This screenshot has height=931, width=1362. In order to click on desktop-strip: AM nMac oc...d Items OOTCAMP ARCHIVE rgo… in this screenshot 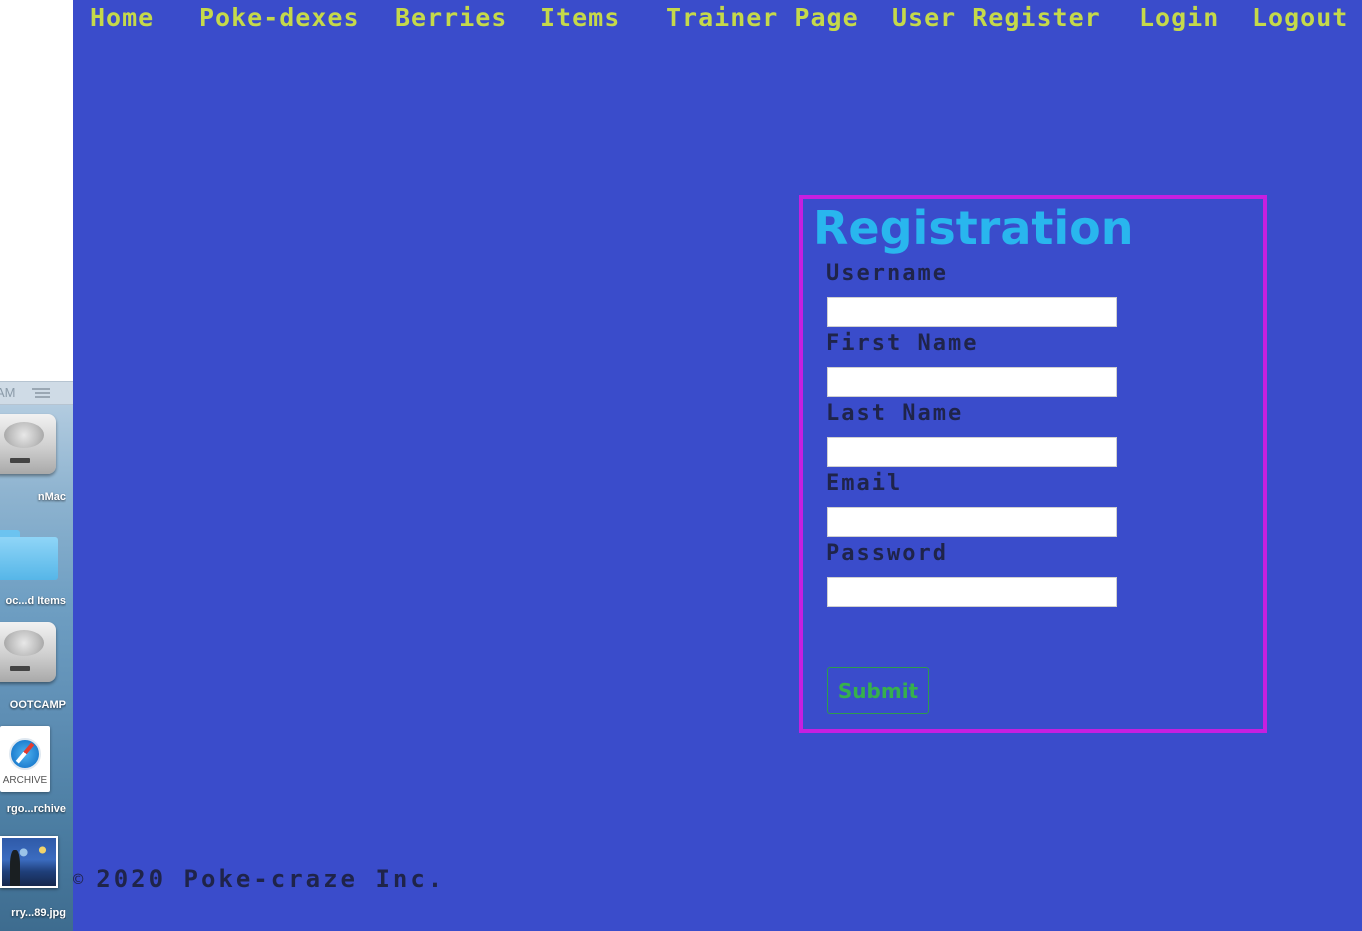, I will do `click(36, 465)`.